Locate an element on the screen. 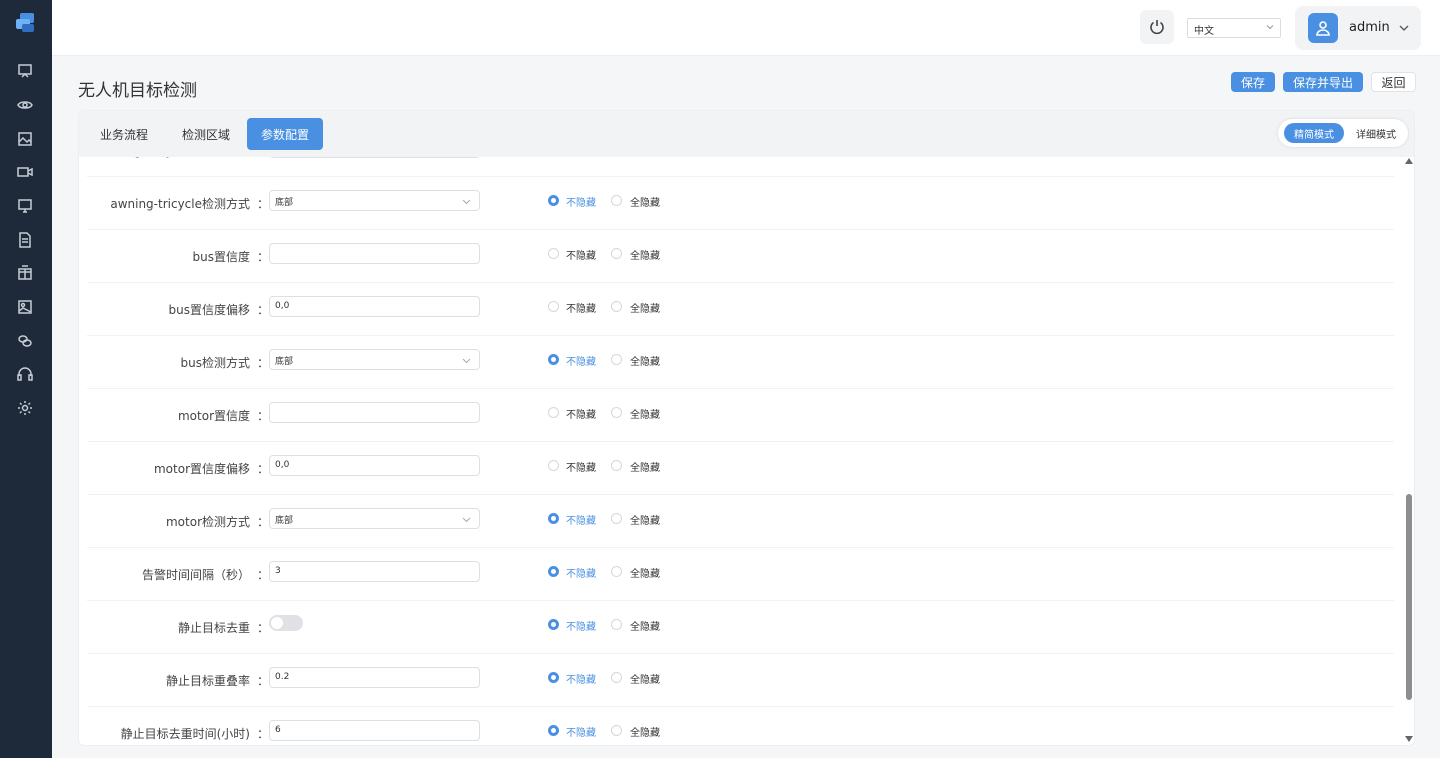  detailed-mode-button: 详细模式 is located at coordinates (1376, 133).